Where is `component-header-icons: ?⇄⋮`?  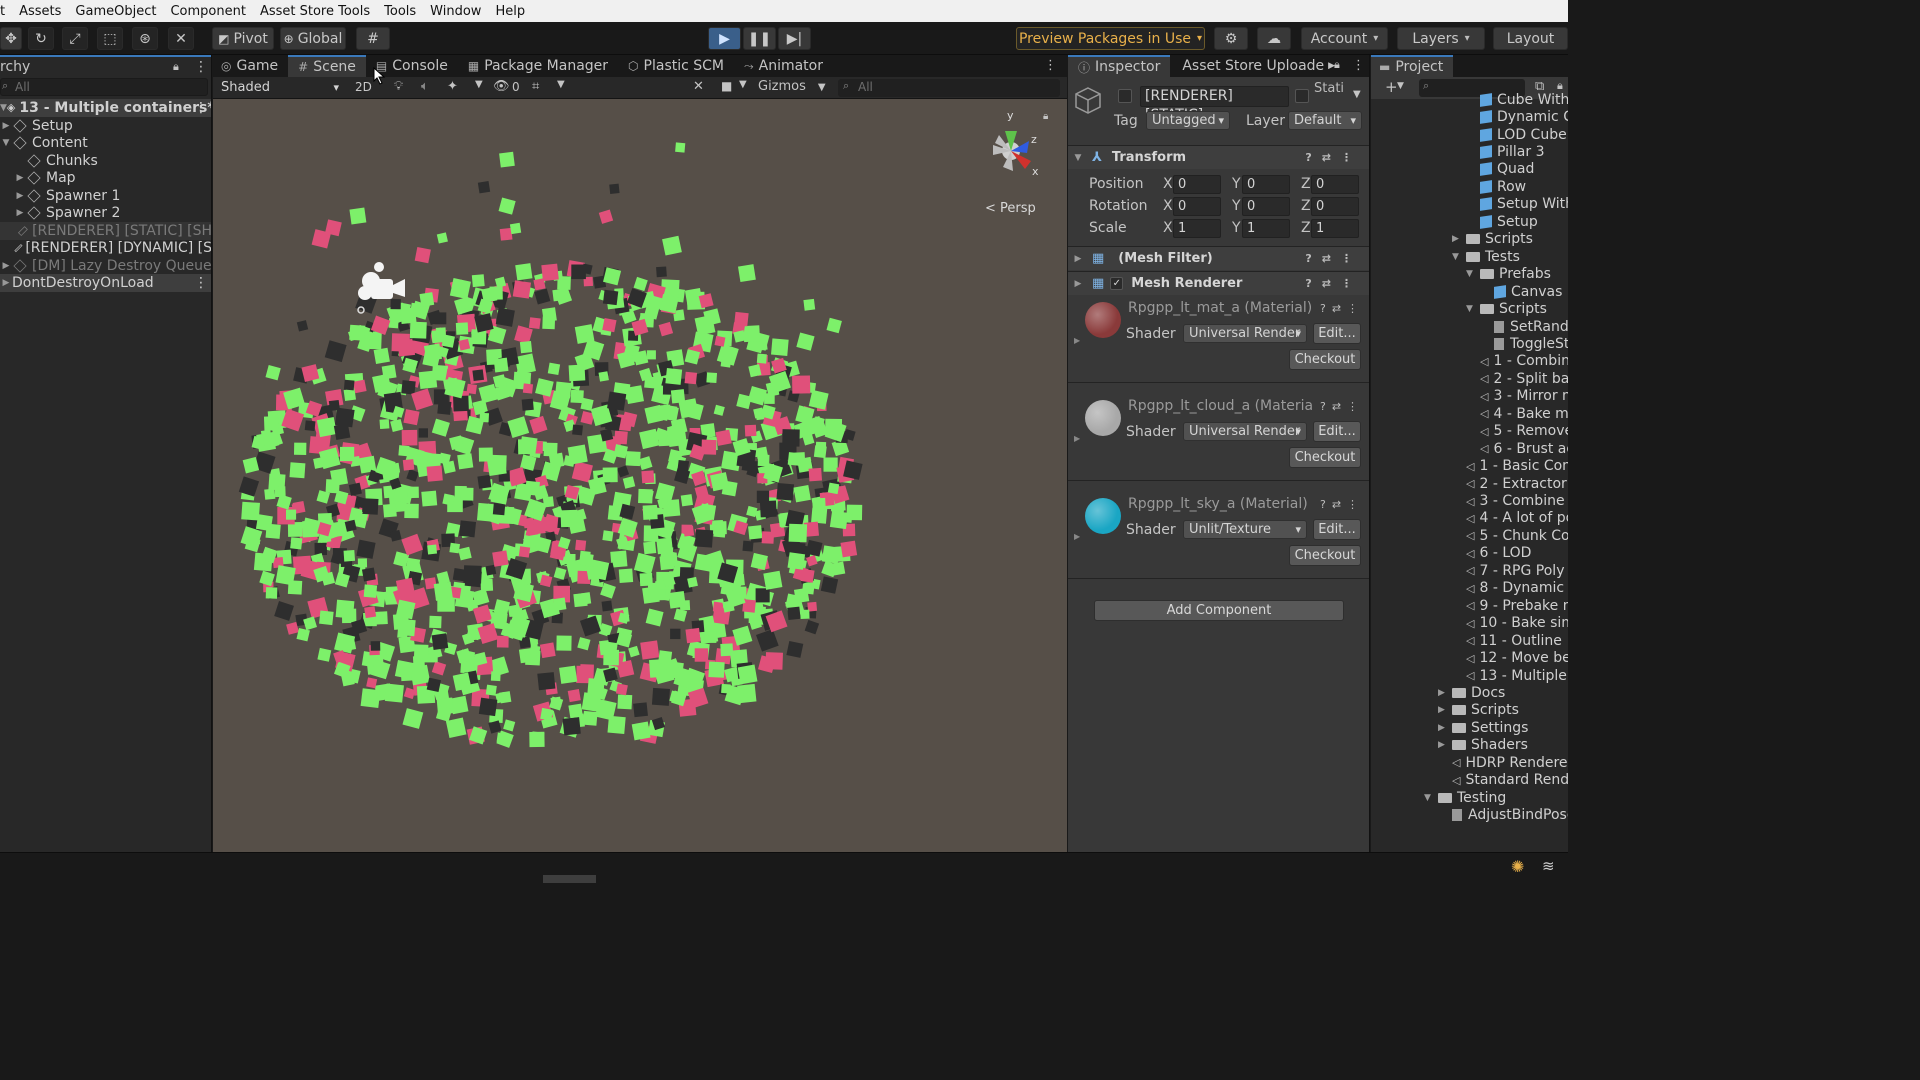
component-header-icons: ?⇄⋮ is located at coordinates (1333, 283).